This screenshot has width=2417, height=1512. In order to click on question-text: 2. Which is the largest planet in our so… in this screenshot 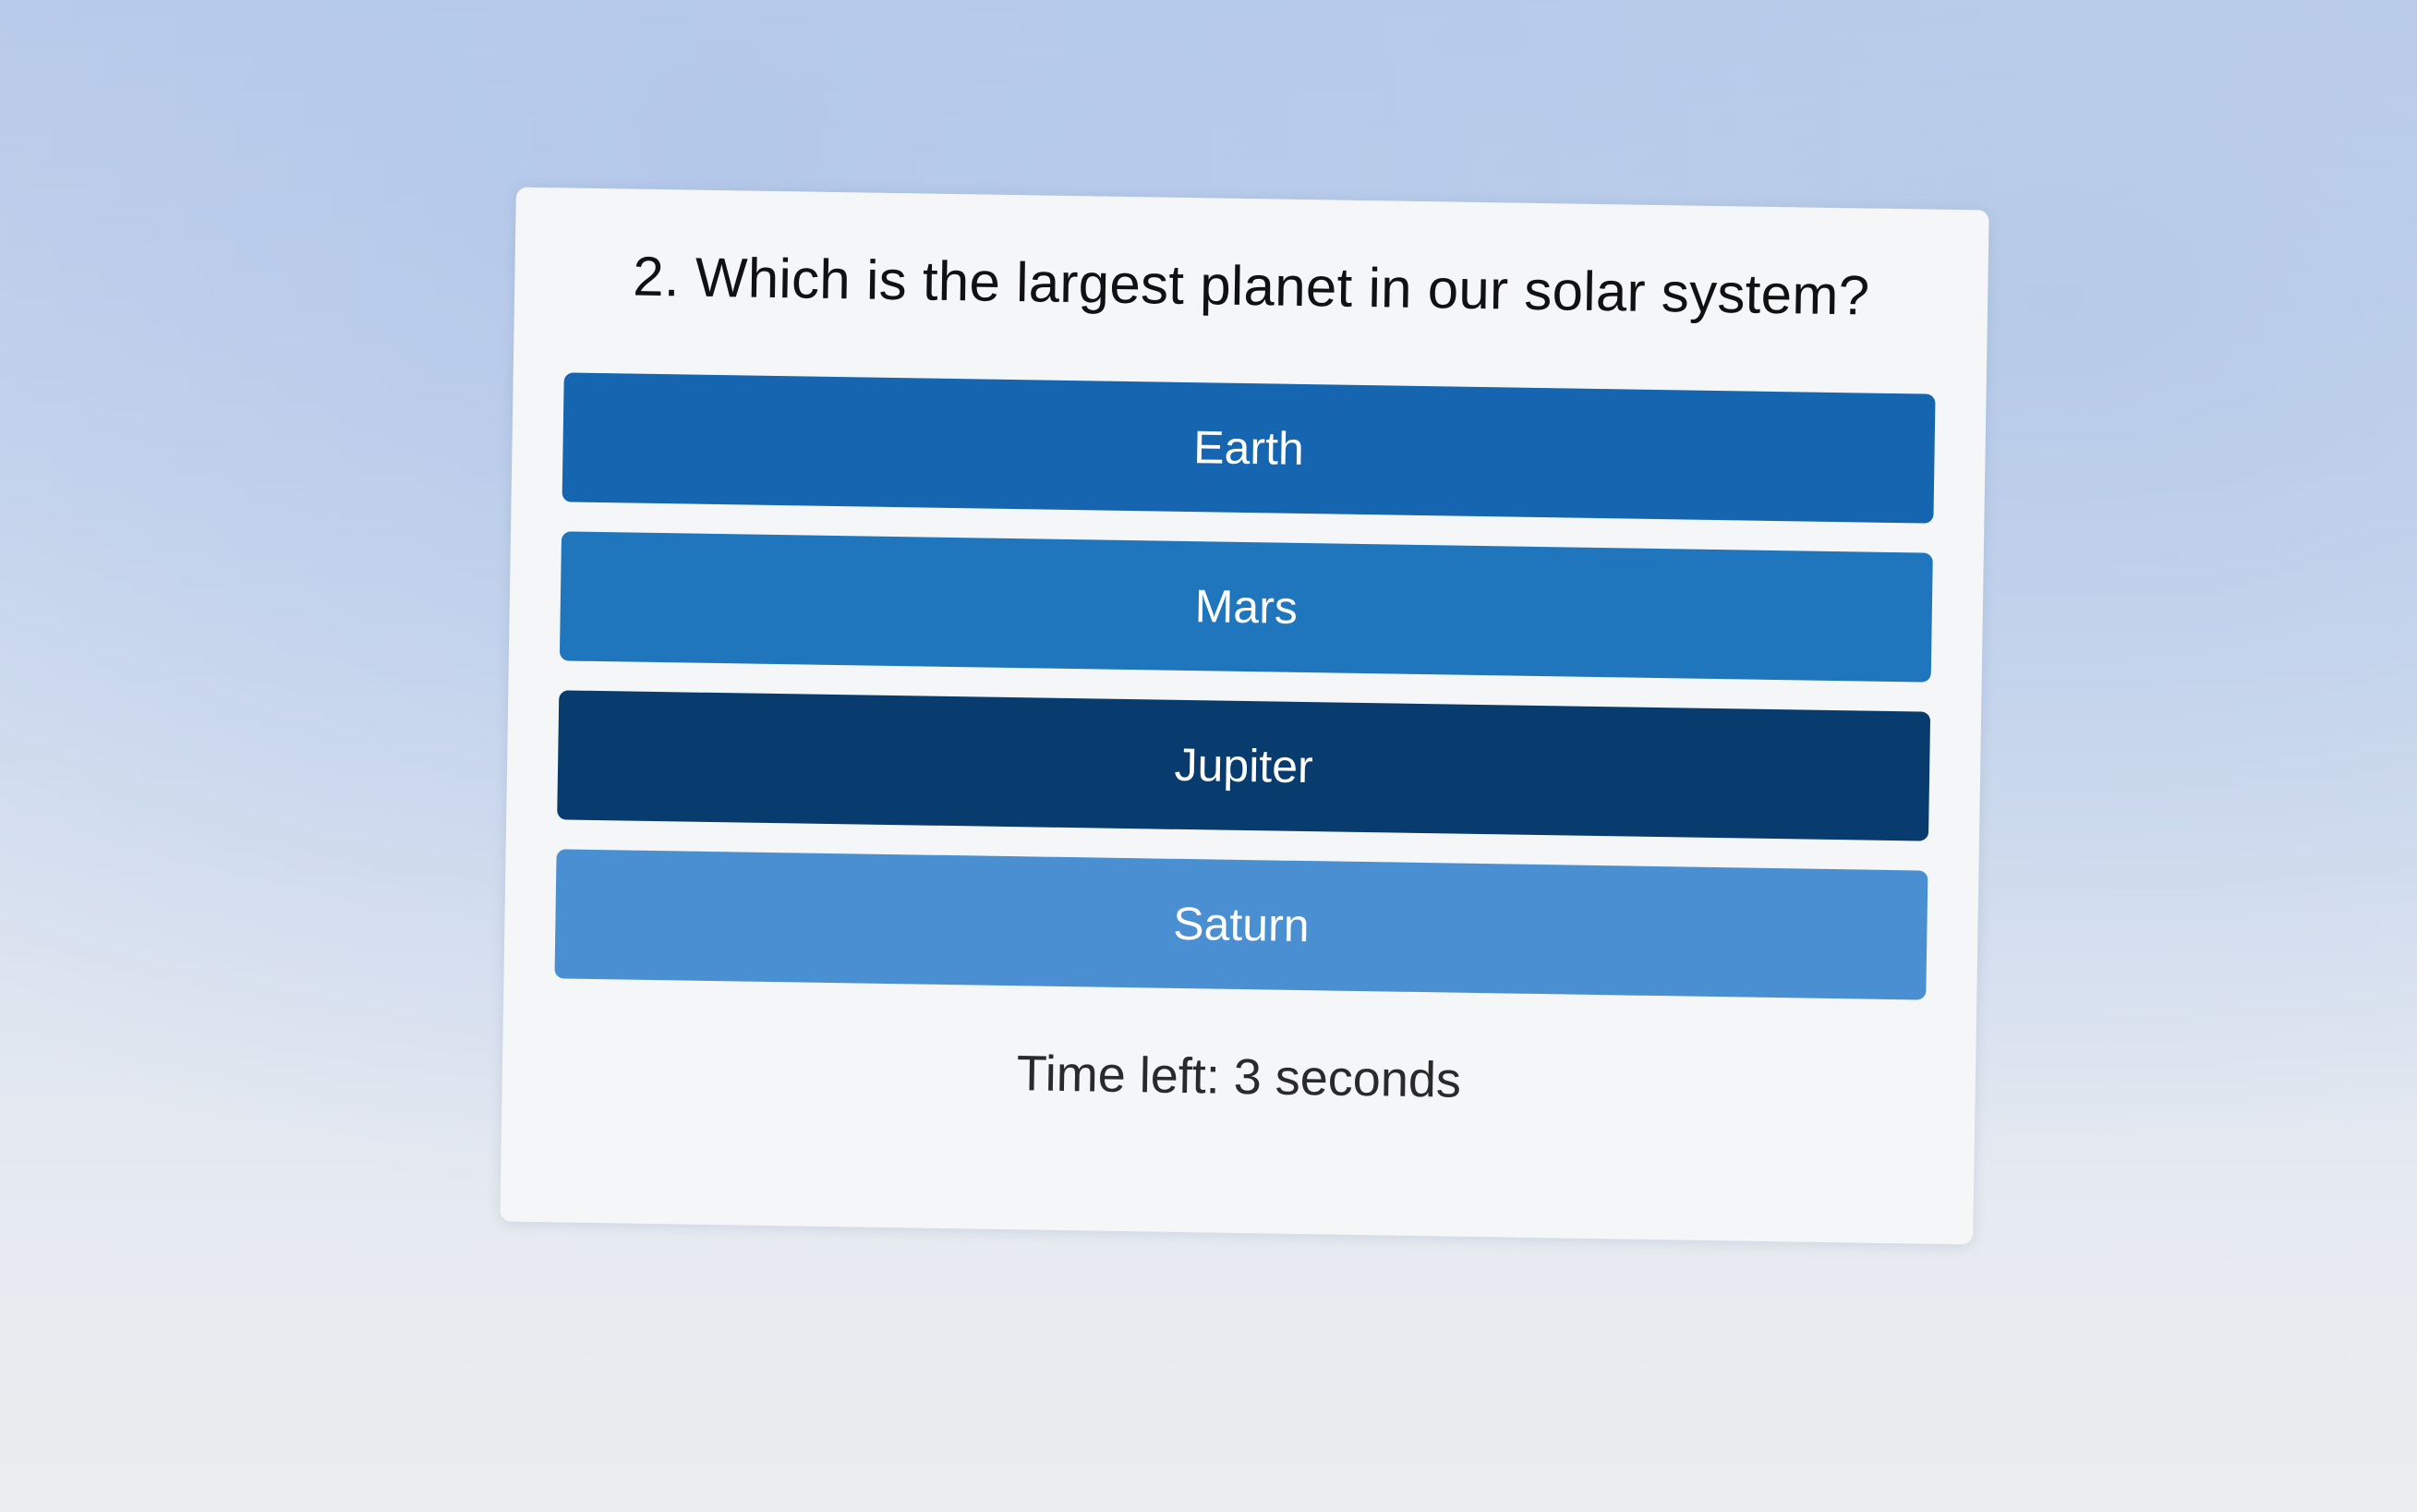, I will do `click(1251, 286)`.